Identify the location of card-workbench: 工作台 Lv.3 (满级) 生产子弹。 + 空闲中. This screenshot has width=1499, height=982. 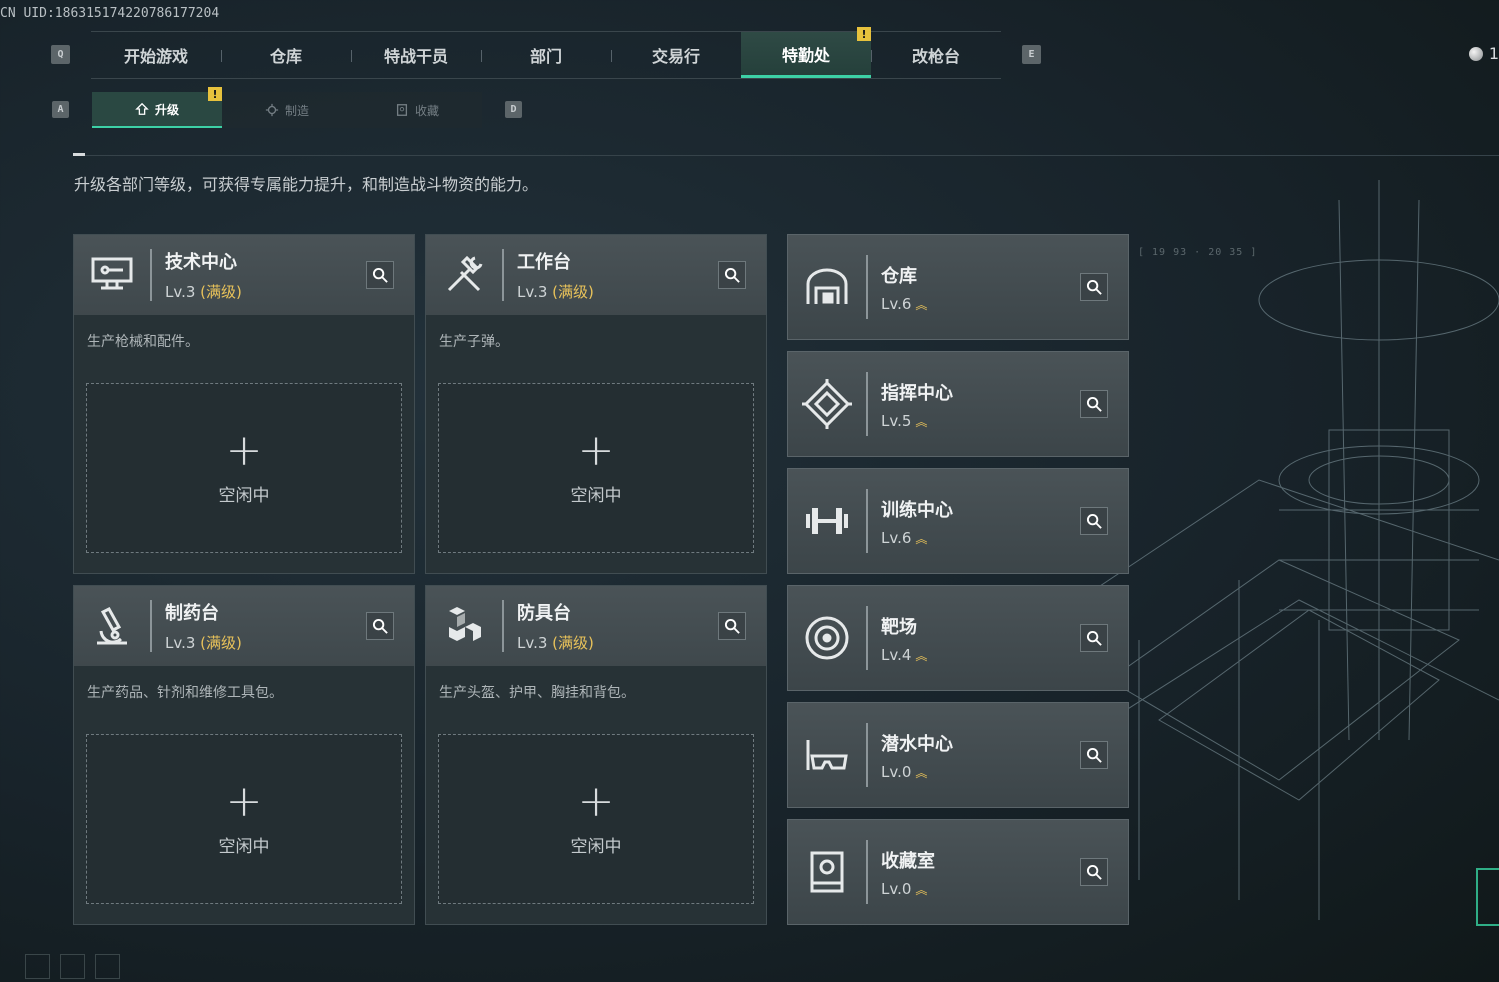
(596, 404).